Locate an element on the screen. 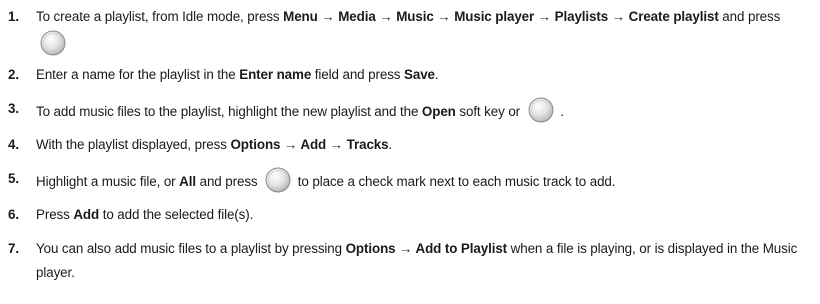 The width and height of the screenshot is (820, 304). step-text: Press Add to add the selected file(s). is located at coordinates (421, 215).